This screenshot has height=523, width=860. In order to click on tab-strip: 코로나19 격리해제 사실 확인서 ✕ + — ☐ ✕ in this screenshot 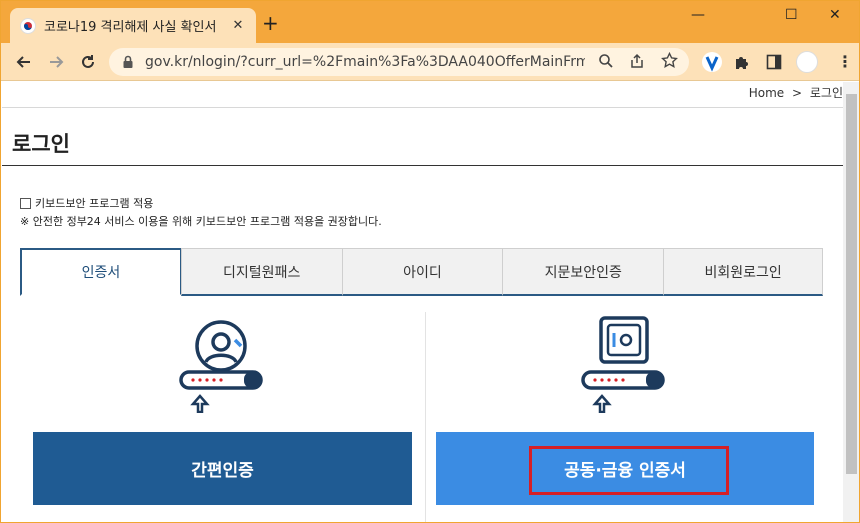, I will do `click(430, 22)`.